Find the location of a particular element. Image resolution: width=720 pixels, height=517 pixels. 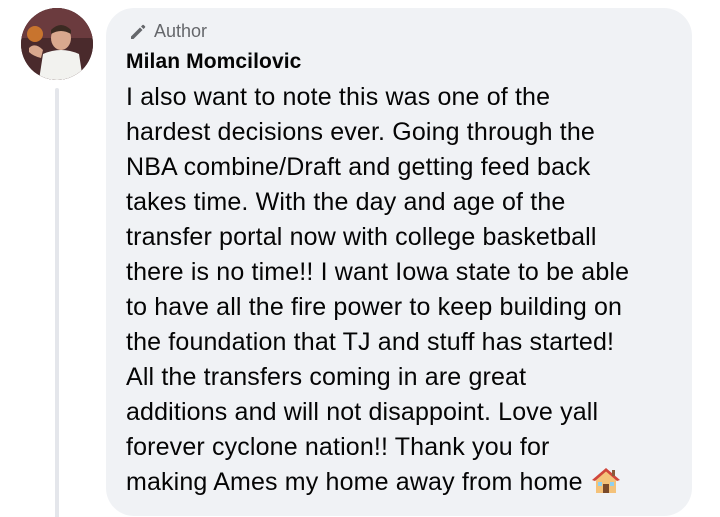

comment-line-last: making Ames my home away from home is located at coordinates (406, 482).